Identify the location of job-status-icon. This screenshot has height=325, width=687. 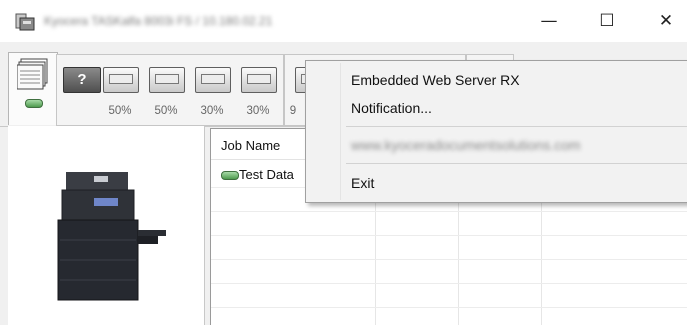
(230, 175).